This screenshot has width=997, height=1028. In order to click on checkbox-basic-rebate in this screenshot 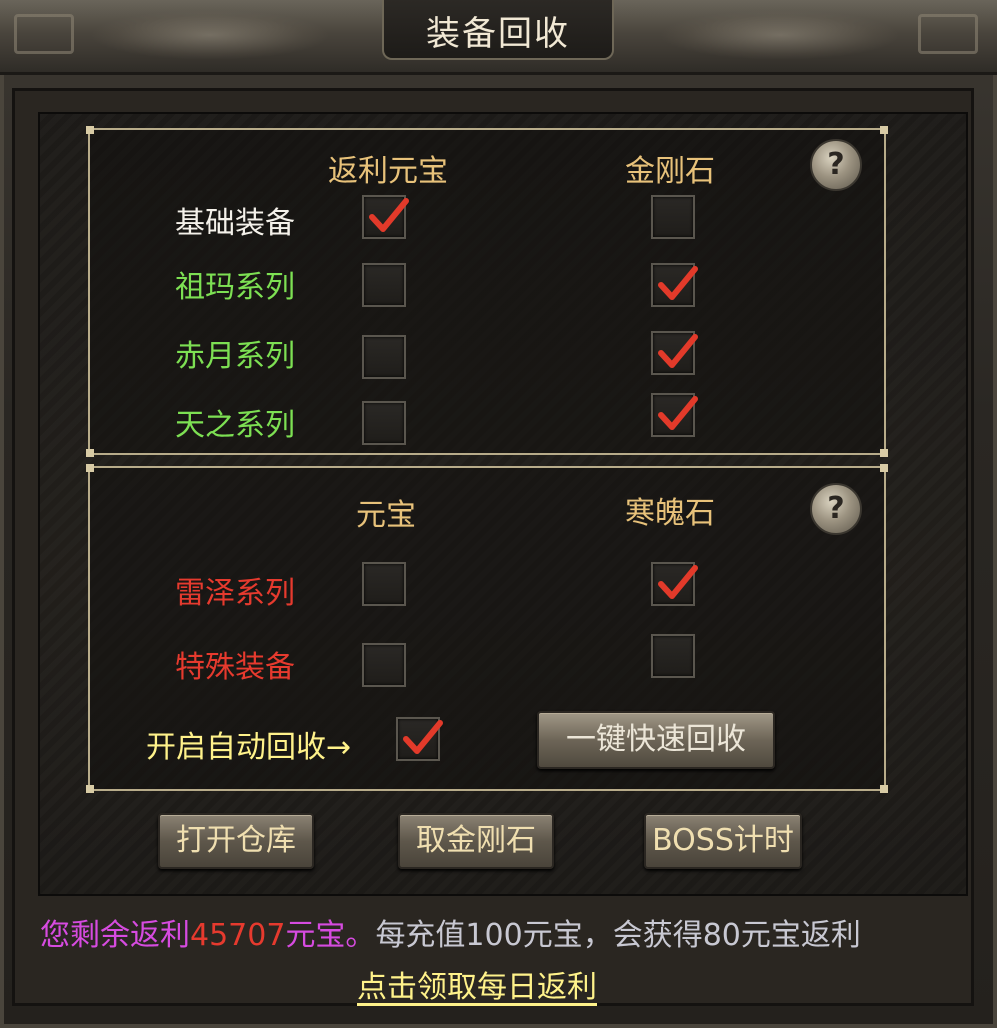, I will do `click(385, 217)`.